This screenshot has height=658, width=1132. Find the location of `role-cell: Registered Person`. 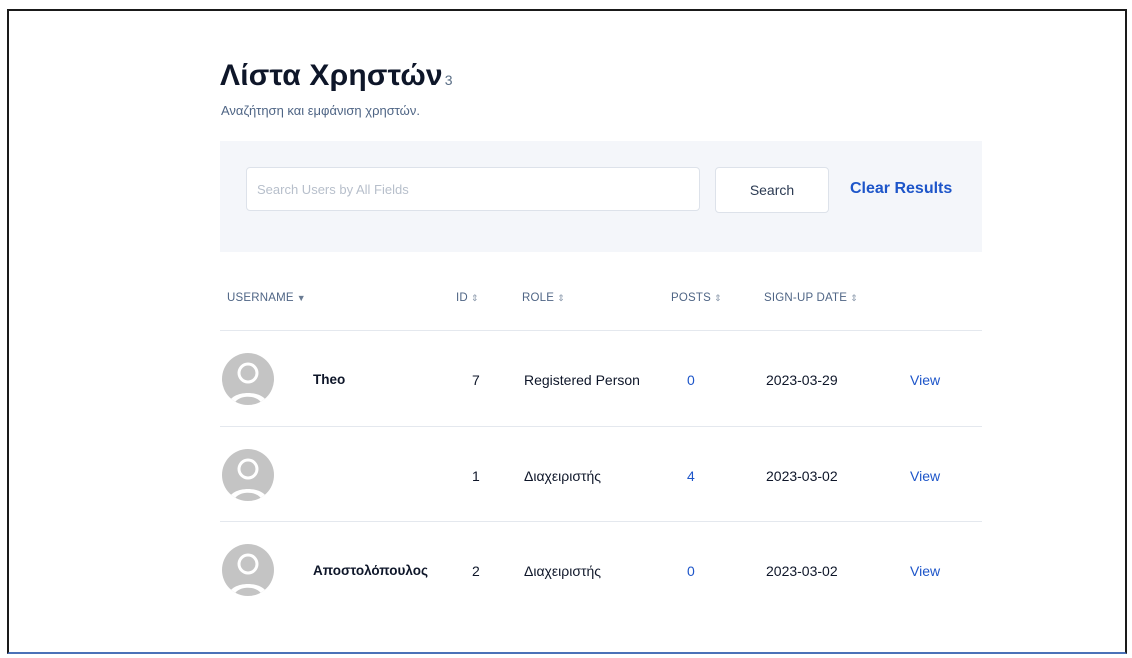

role-cell: Registered Person is located at coordinates (582, 380).